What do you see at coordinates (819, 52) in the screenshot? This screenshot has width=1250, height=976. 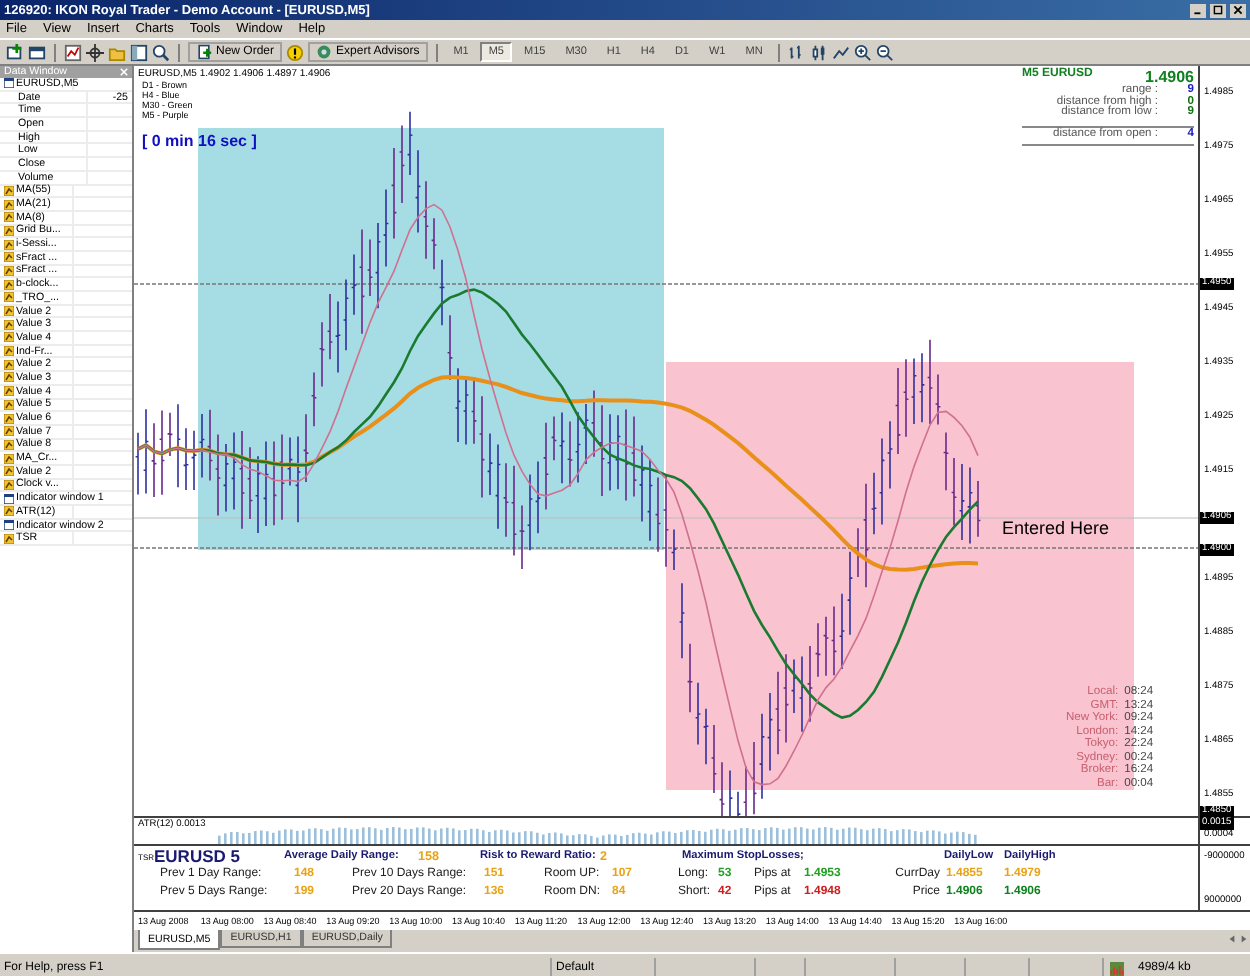 I see `candlestick-icon` at bounding box center [819, 52].